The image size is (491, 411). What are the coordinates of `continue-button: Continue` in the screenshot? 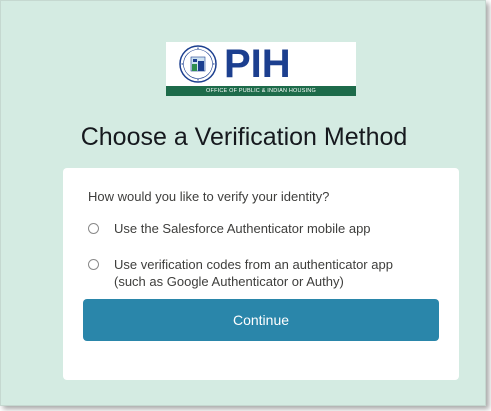 It's located at (261, 320).